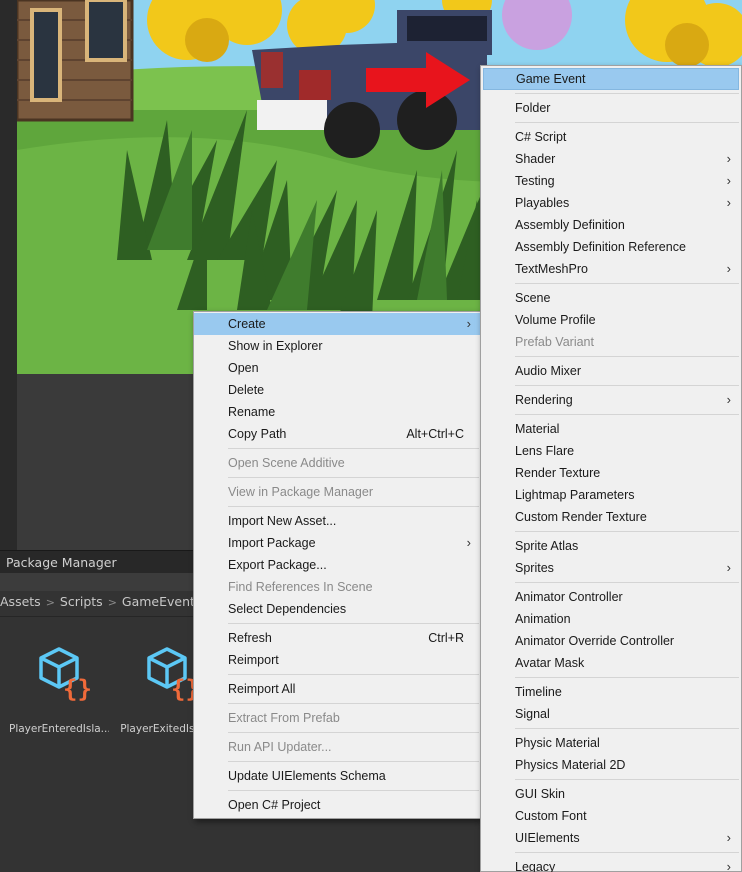 This screenshot has height=872, width=742. What do you see at coordinates (611, 568) in the screenshot?
I see `create-menu-item-sprites: Sprites ›` at bounding box center [611, 568].